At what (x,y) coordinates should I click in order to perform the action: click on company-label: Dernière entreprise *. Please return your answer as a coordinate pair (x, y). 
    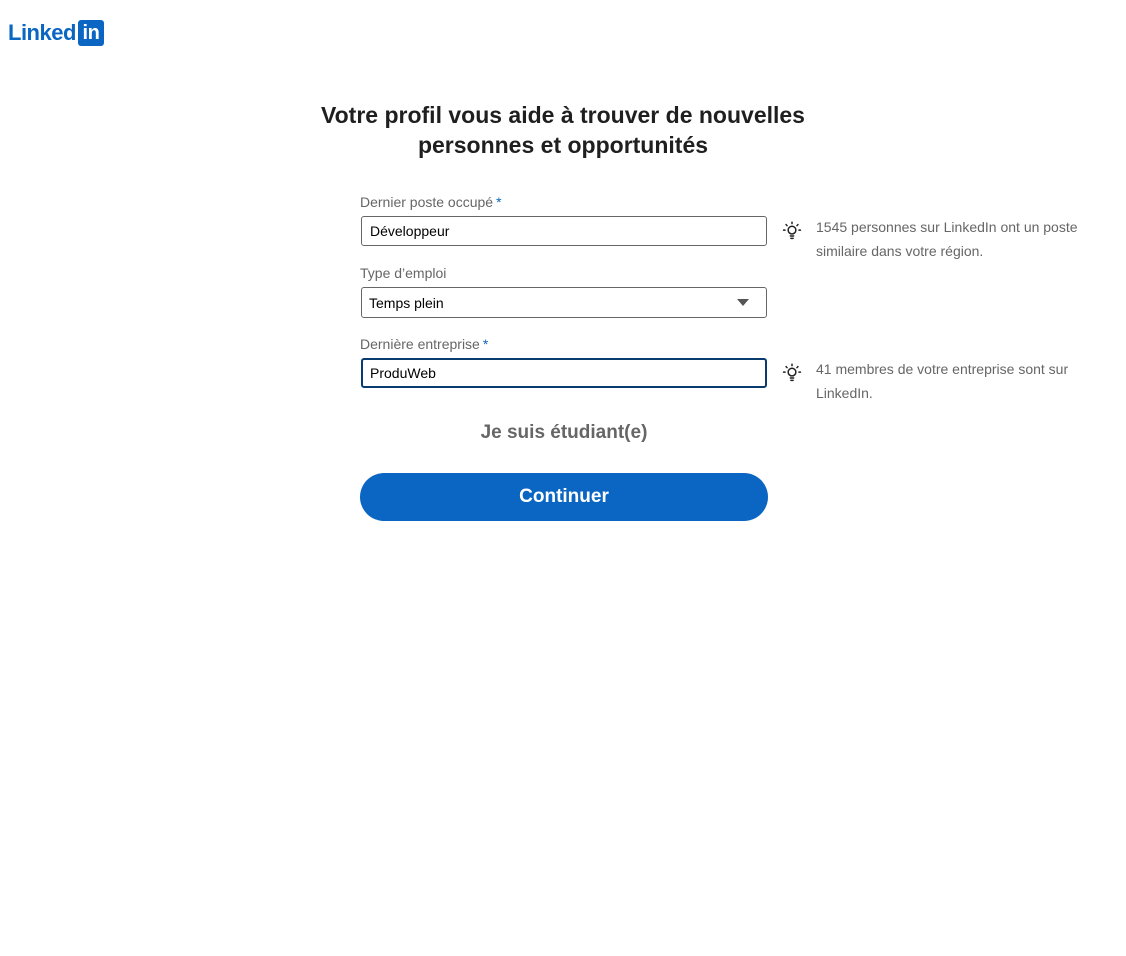
    Looking at the image, I should click on (424, 344).